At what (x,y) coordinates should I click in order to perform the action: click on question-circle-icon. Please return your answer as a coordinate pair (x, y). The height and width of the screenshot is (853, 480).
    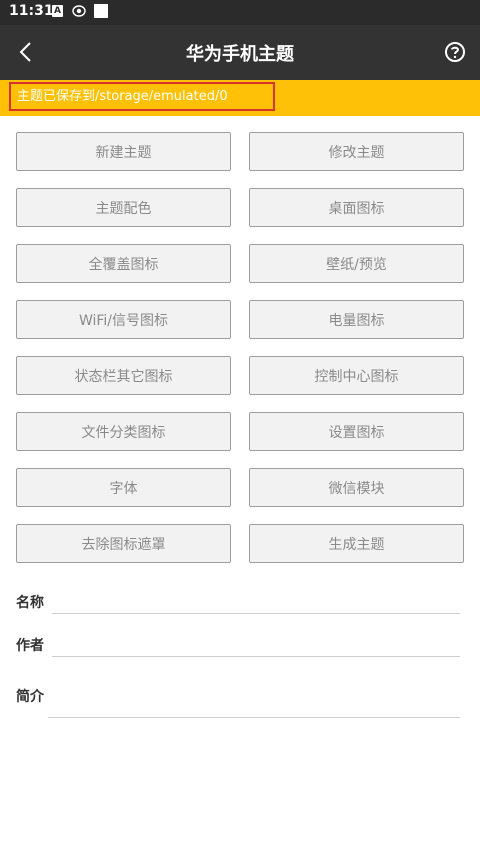
    Looking at the image, I should click on (455, 52).